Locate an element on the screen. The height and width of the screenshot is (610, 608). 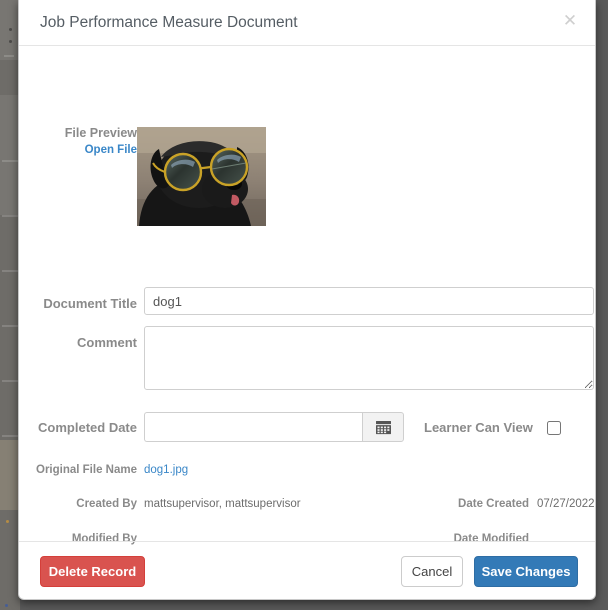
original-file-name-link: dog1.jpg is located at coordinates (166, 470).